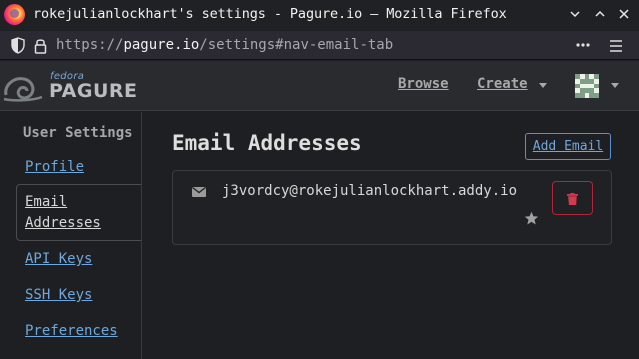 The image size is (639, 359). I want to click on sidebar-item-ssh-keys: SSH Keys, so click(58, 295).